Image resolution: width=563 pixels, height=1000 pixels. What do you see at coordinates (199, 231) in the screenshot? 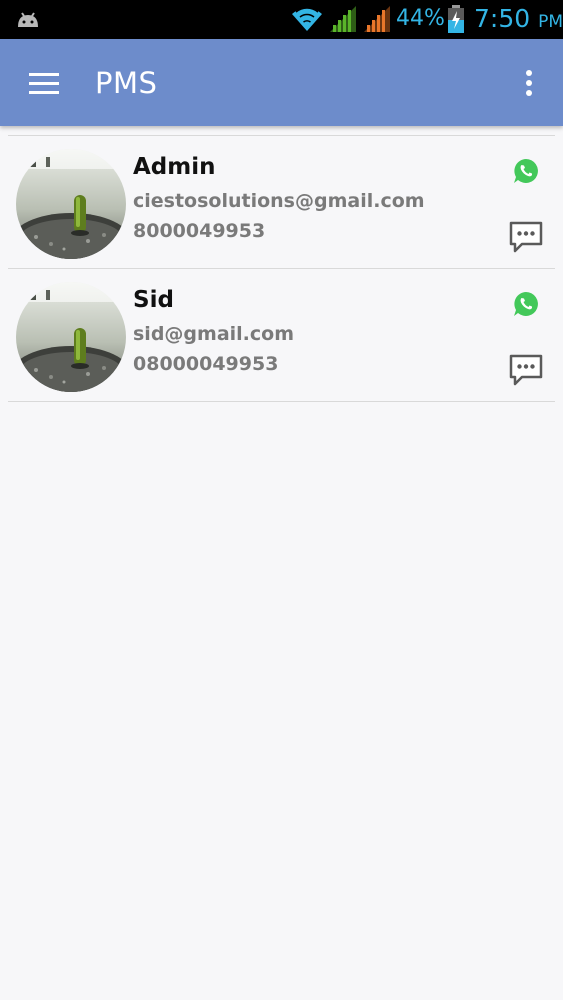
I see `contact-phone: 8000049953` at bounding box center [199, 231].